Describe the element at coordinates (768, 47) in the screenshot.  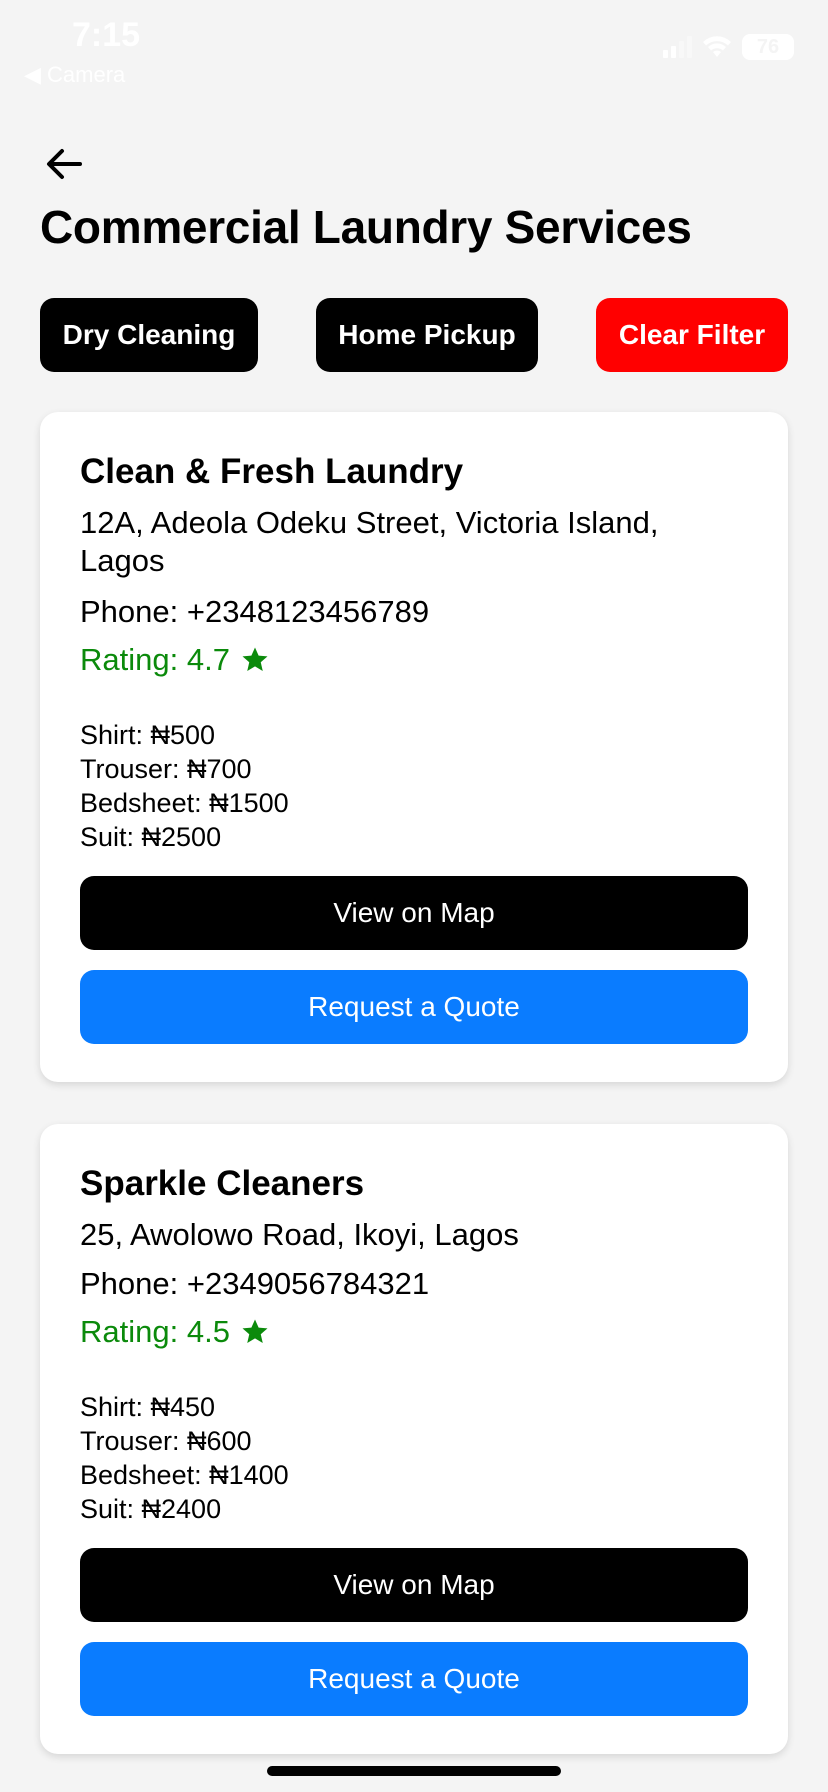
I see `battery-icon: 76` at that location.